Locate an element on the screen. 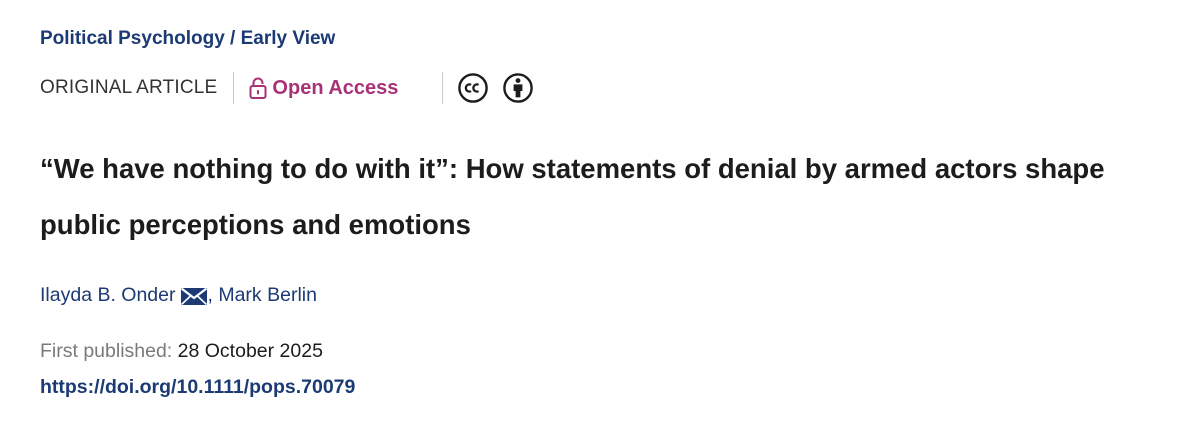  author-link-1: Ilayda B. Onder is located at coordinates (108, 295).